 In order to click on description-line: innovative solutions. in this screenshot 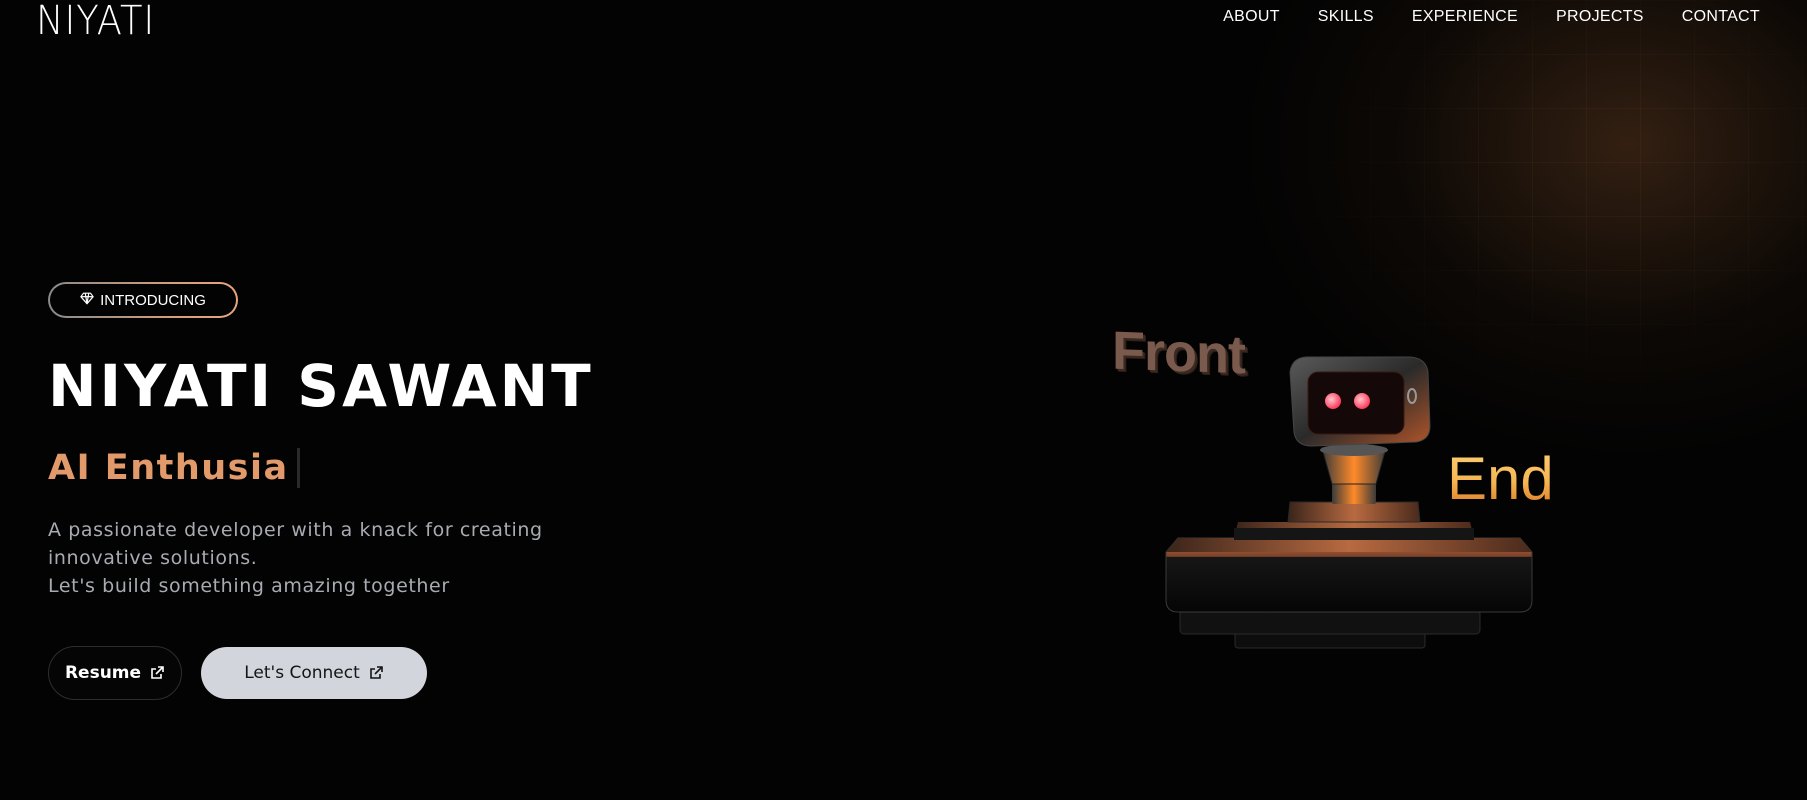, I will do `click(153, 558)`.